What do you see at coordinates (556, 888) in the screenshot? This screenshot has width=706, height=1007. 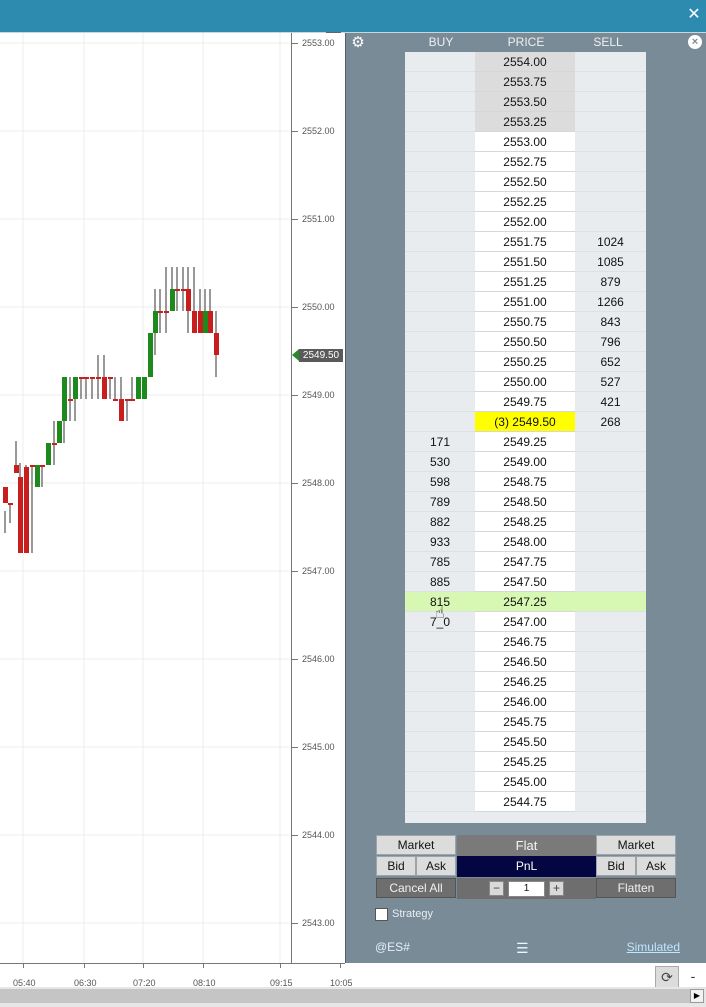 I see `increase-quantity-button: +` at bounding box center [556, 888].